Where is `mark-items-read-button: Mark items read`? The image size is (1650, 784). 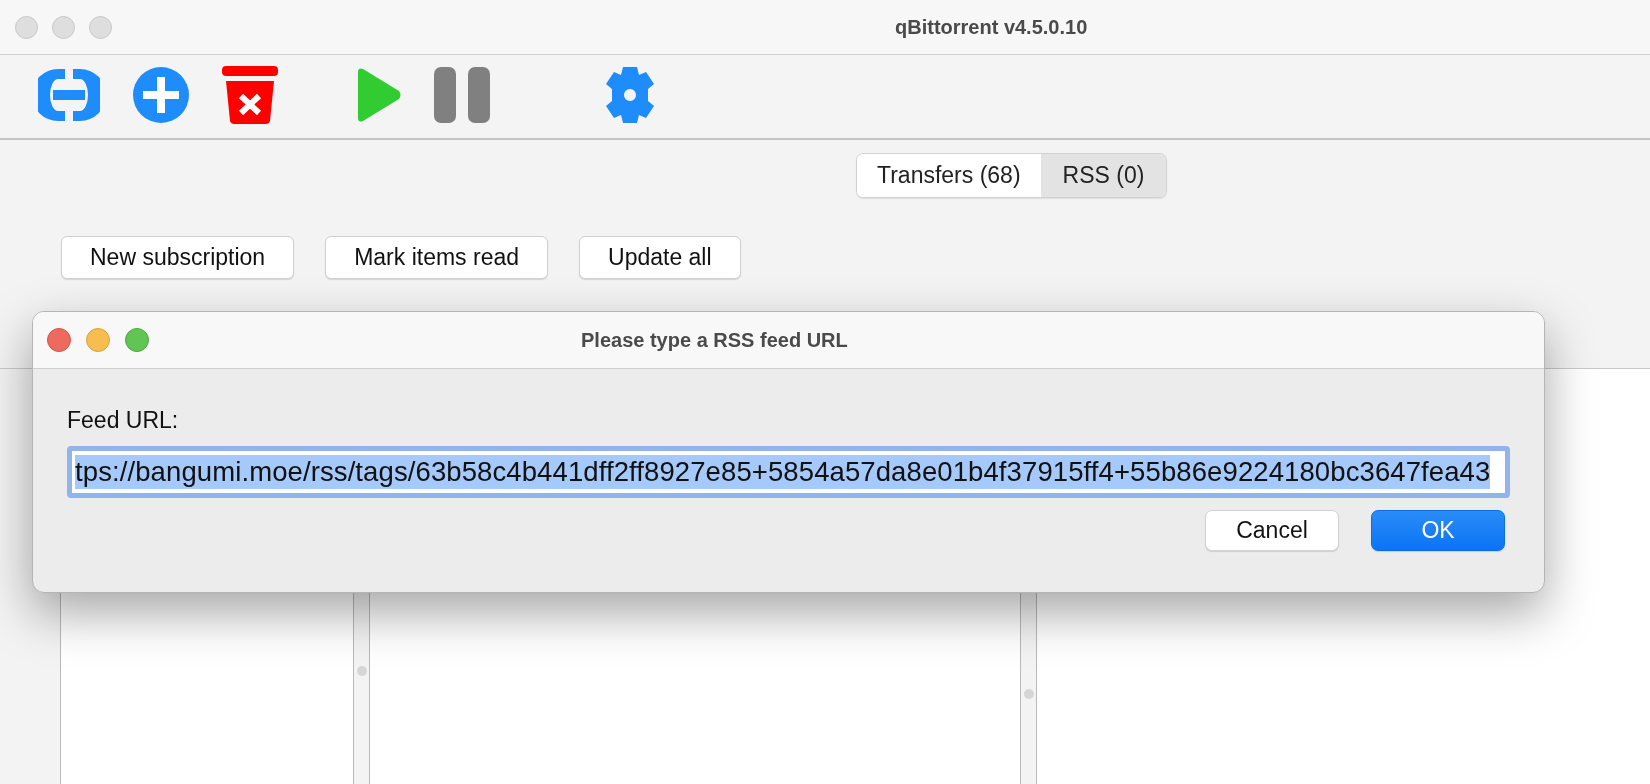
mark-items-read-button: Mark items read is located at coordinates (436, 257).